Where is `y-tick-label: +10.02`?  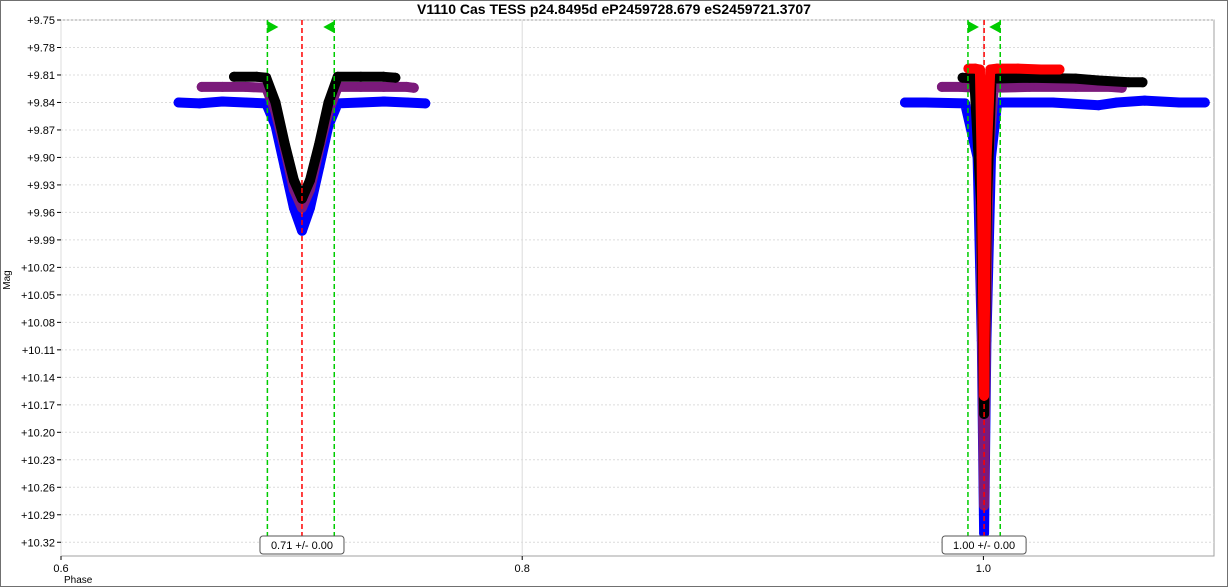 y-tick-label: +10.02 is located at coordinates (38, 268).